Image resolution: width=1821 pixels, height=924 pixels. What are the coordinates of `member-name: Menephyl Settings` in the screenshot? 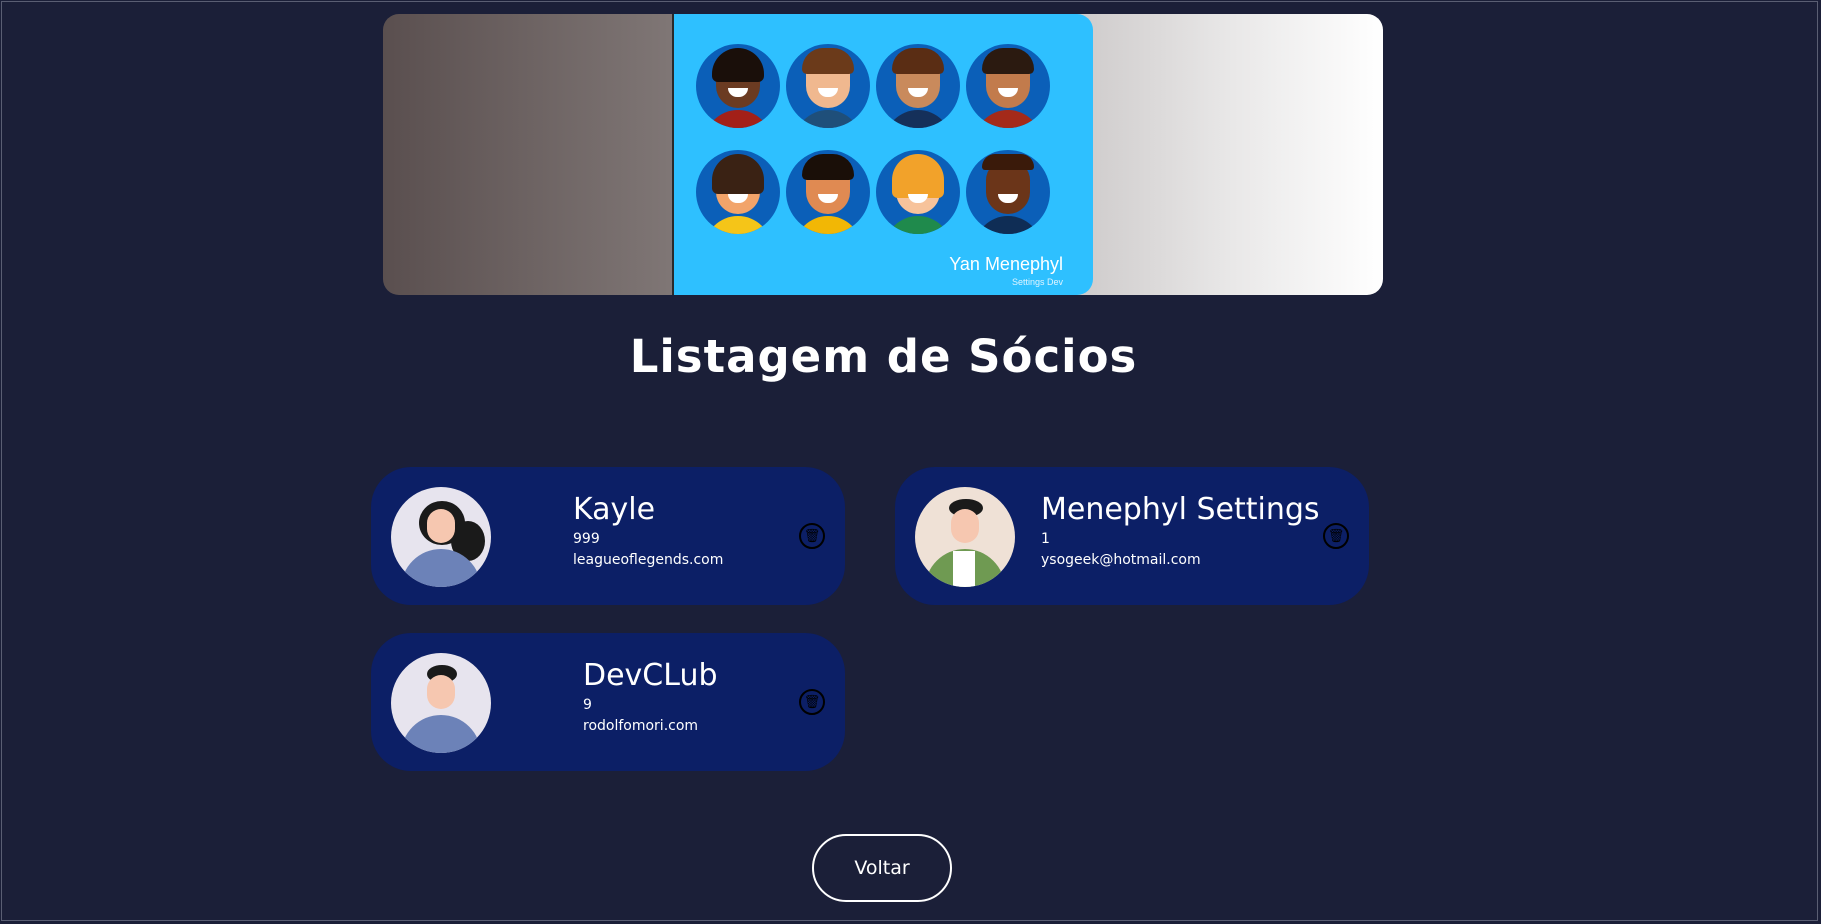 It's located at (1180, 509).